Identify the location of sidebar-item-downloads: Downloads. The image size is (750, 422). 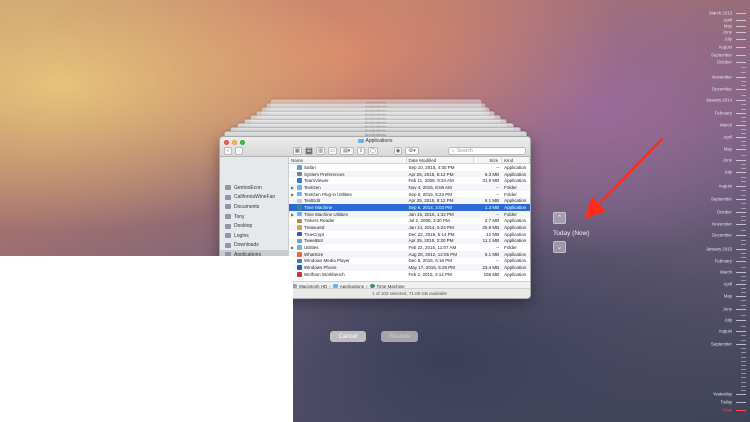
(254, 246).